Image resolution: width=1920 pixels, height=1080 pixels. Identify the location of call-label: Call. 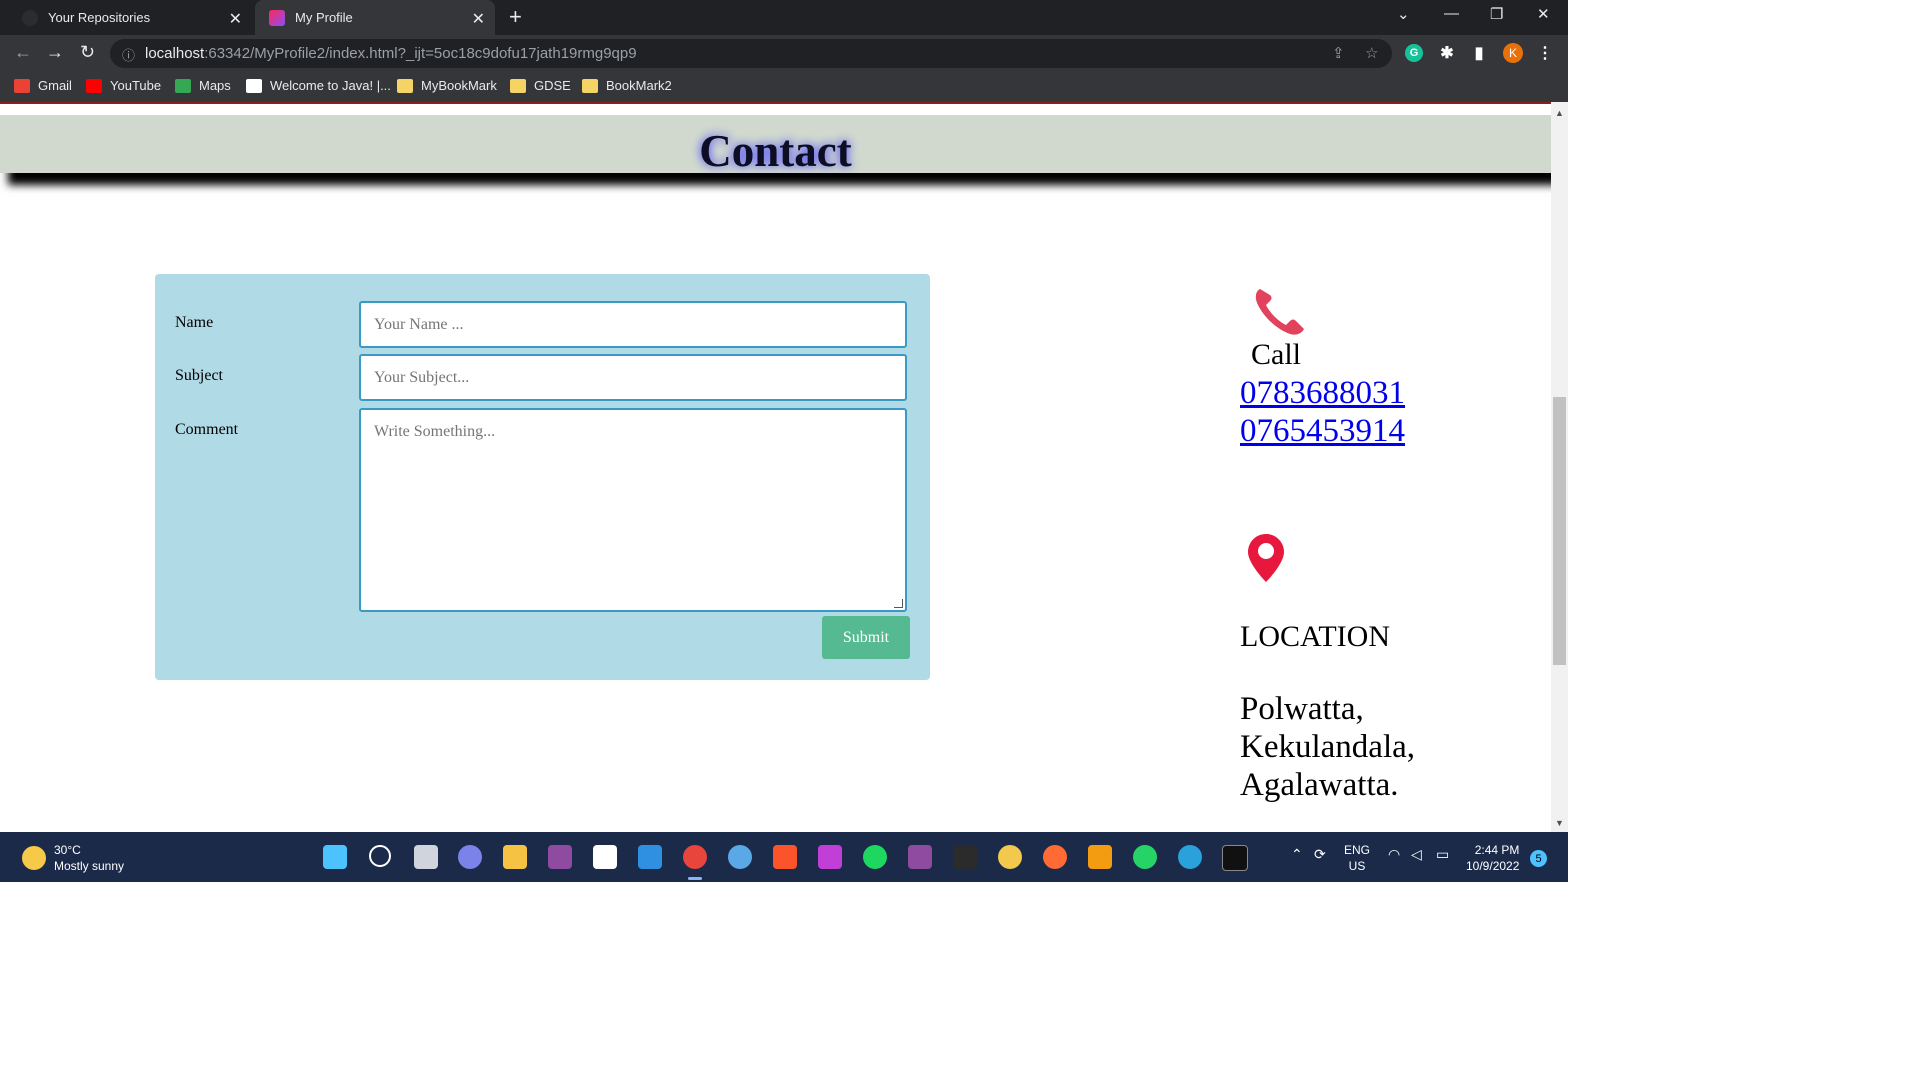
(1276, 354).